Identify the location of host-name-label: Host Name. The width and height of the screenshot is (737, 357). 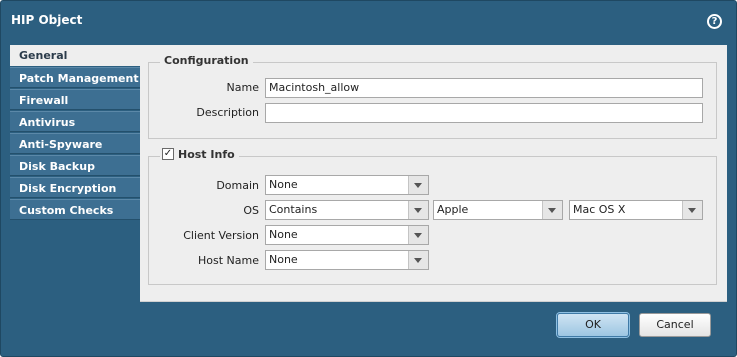
(228, 260).